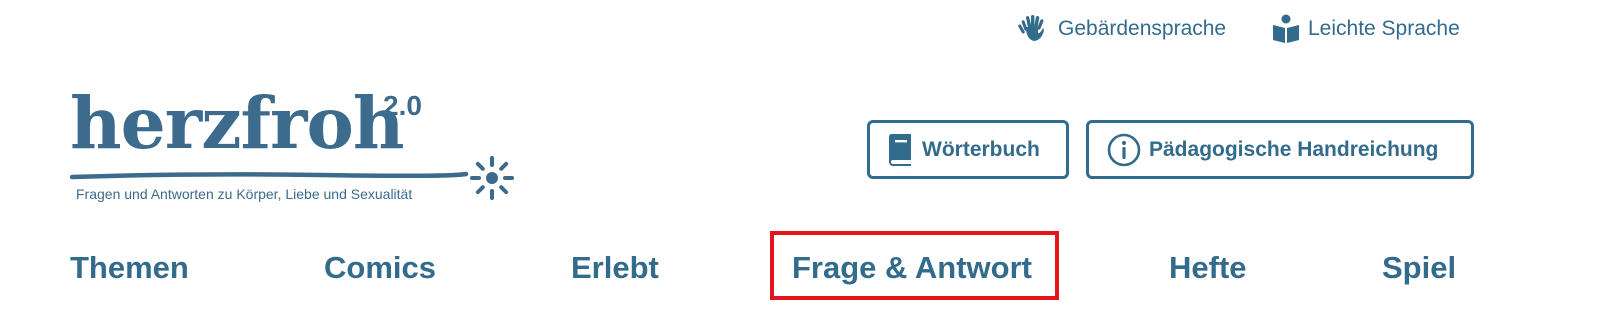  I want to click on reading-person-icon, so click(1286, 29).